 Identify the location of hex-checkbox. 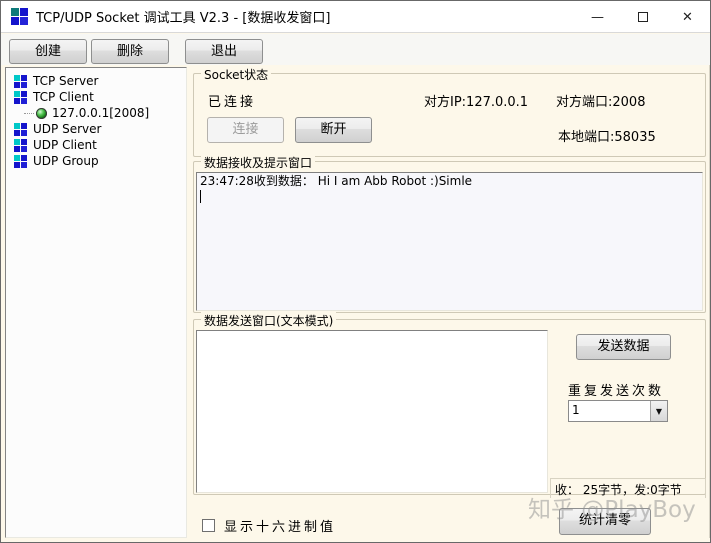
(208, 525).